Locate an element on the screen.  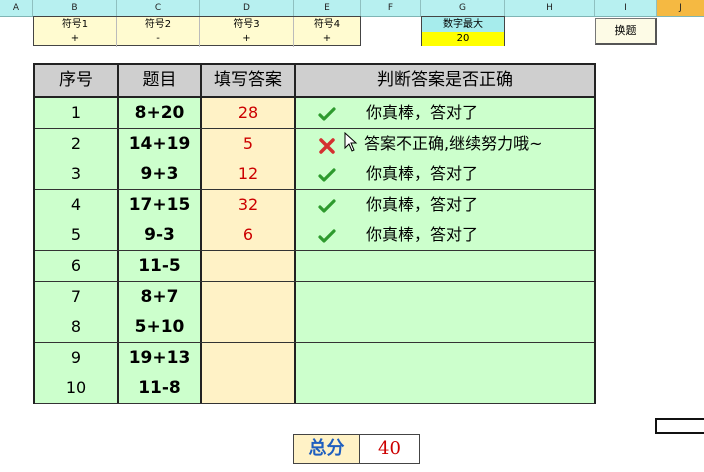
table-row: 8 5+10 is located at coordinates (314, 328).